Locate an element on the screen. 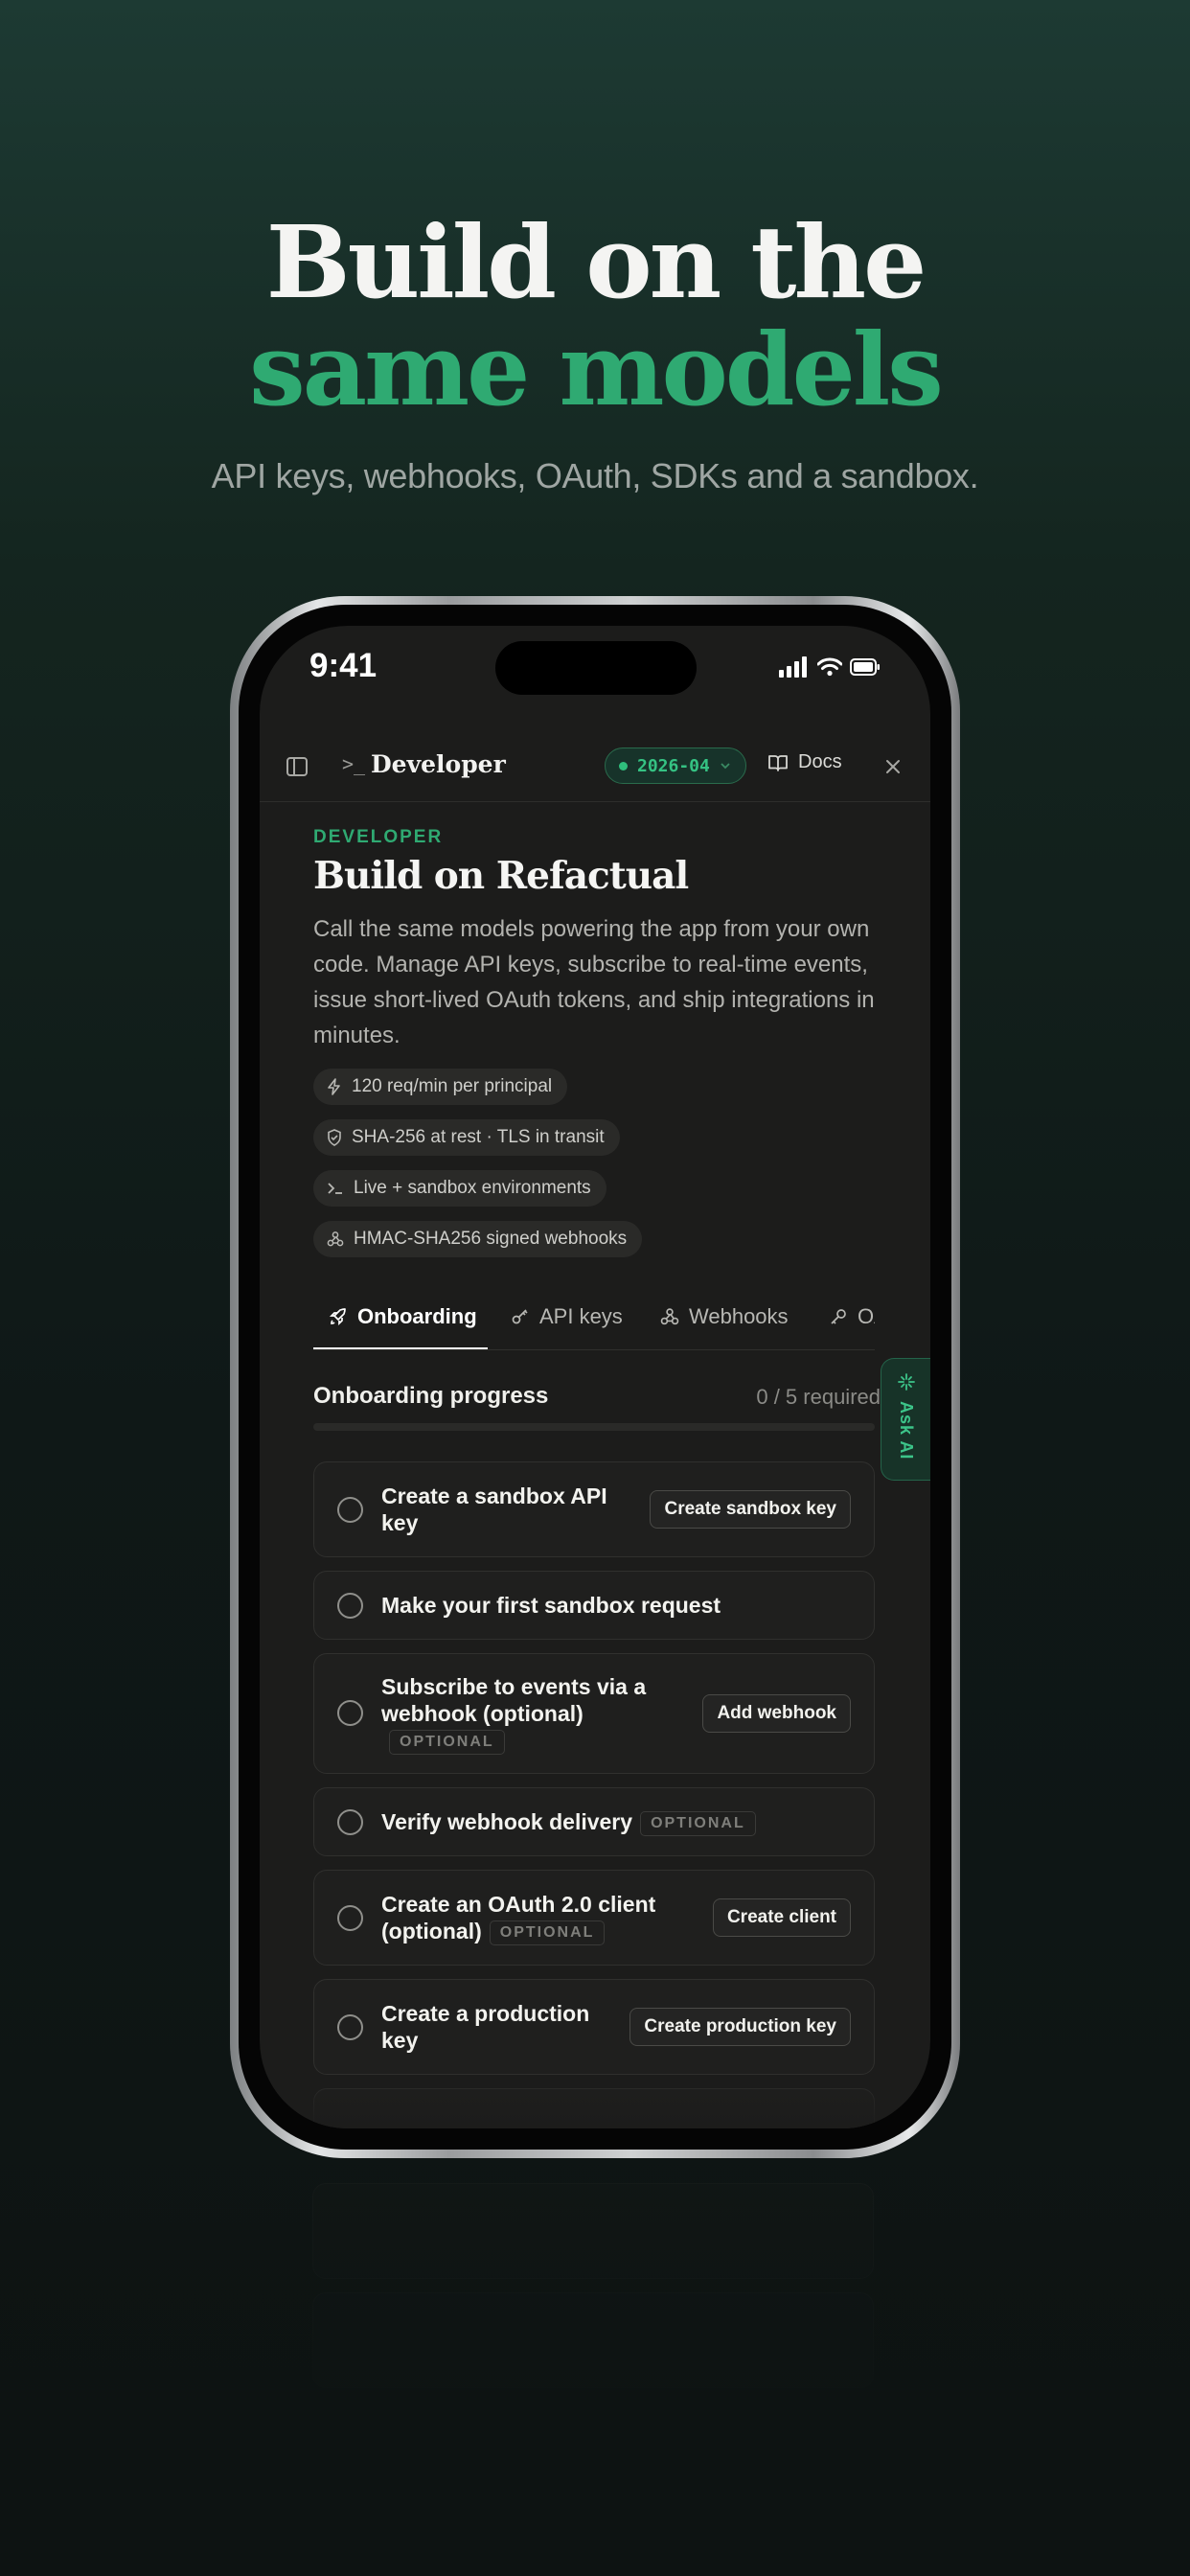 This screenshot has width=1190, height=2576. tab-bar: Onboarding API keys Webhooks OAuth is located at coordinates (594, 1320).